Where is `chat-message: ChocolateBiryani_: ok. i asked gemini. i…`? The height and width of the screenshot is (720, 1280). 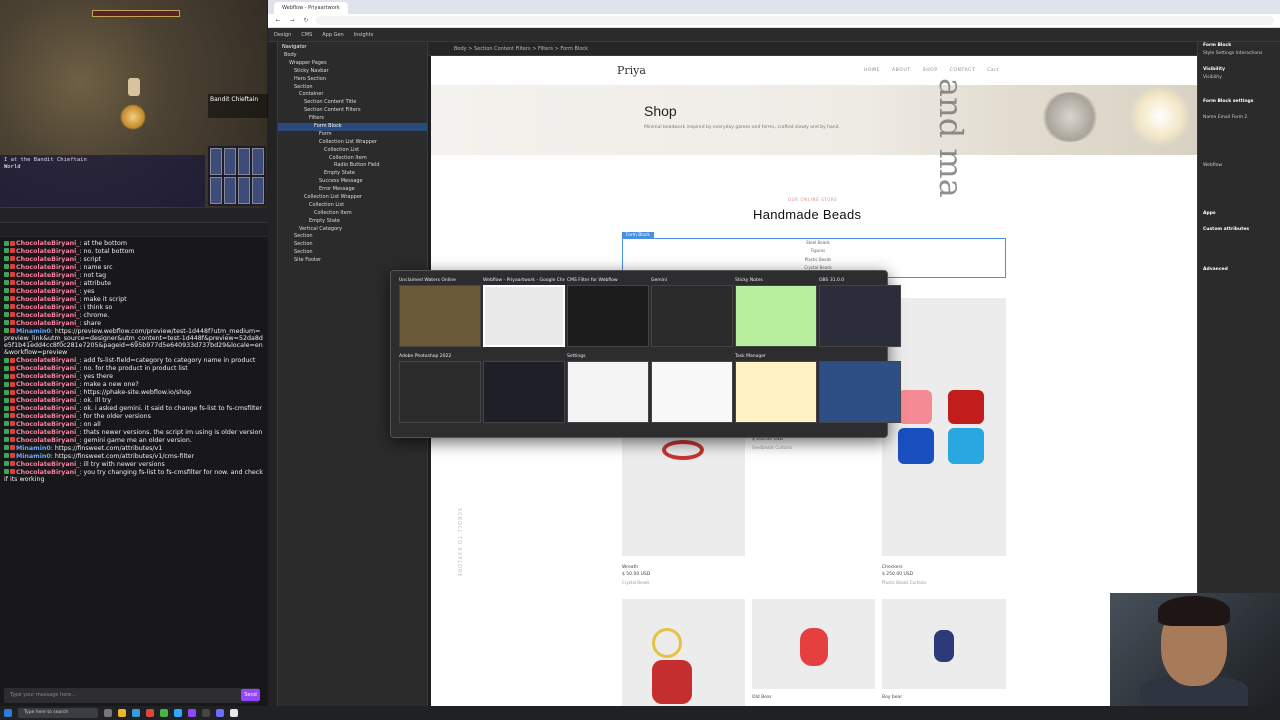 chat-message: ChocolateBiryani_: ok. i asked gemini. i… is located at coordinates (134, 408).